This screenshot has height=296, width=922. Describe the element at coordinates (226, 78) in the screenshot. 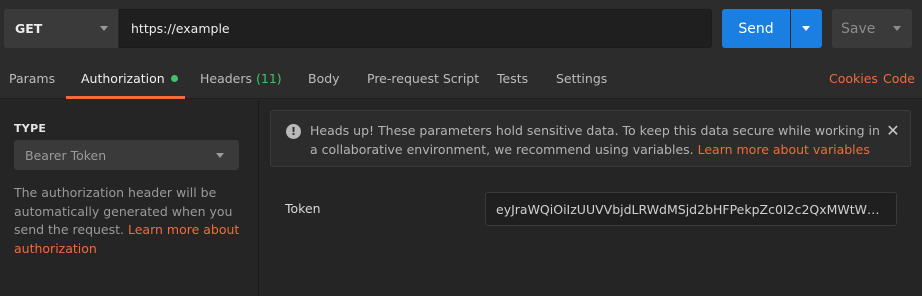

I see `tab-headers-label: Headers` at that location.